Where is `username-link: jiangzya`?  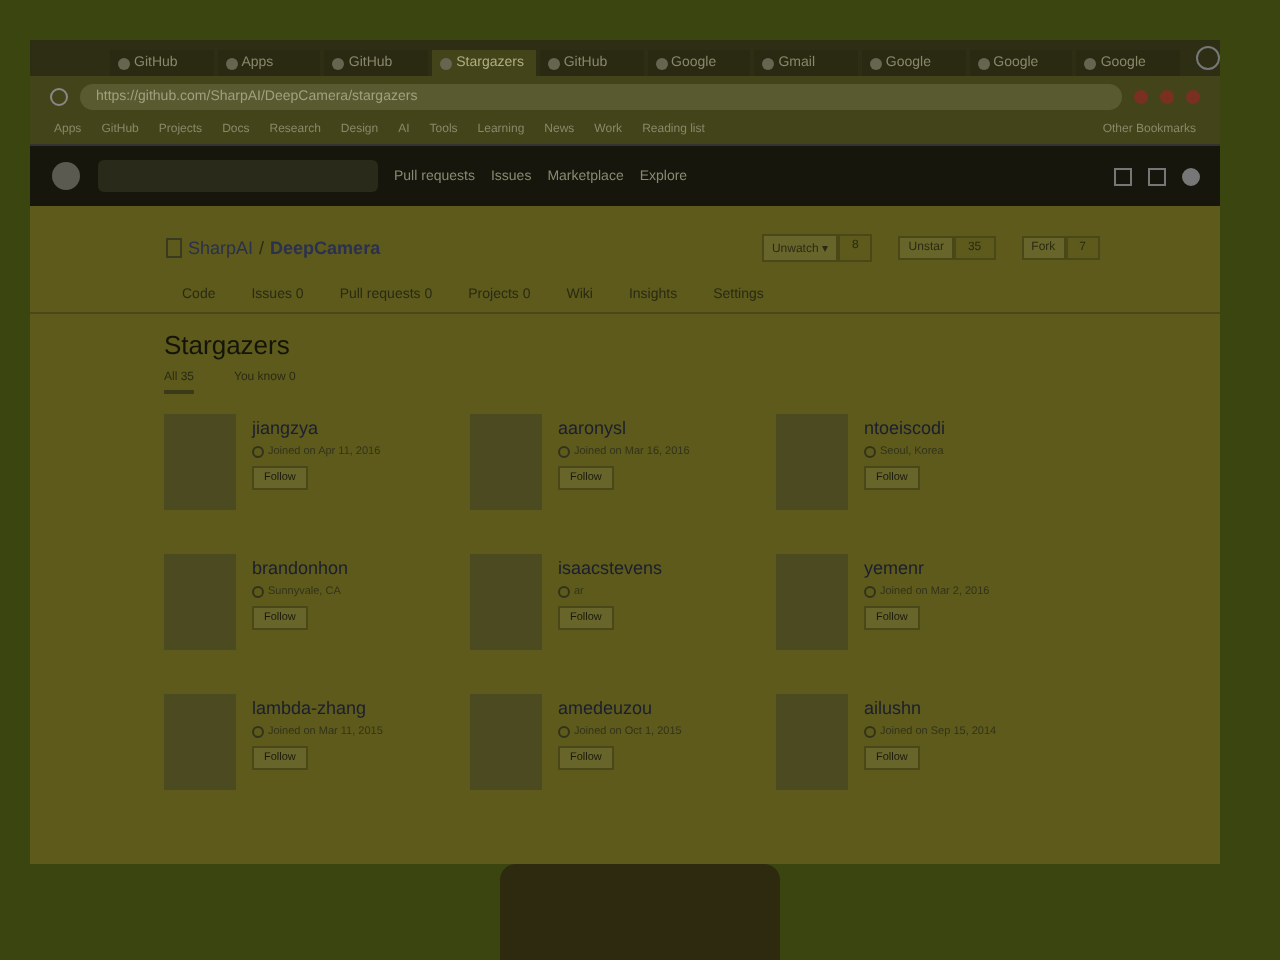 username-link: jiangzya is located at coordinates (316, 428).